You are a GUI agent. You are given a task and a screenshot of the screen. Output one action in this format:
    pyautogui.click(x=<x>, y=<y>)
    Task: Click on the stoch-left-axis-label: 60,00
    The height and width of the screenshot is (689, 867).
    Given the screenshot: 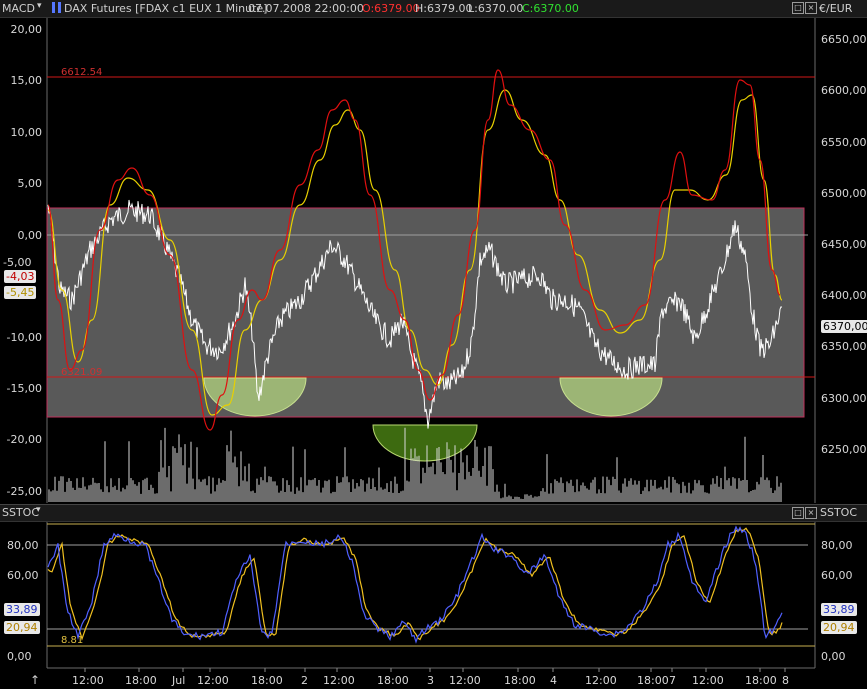 What is the action you would take?
    pyautogui.click(x=23, y=575)
    